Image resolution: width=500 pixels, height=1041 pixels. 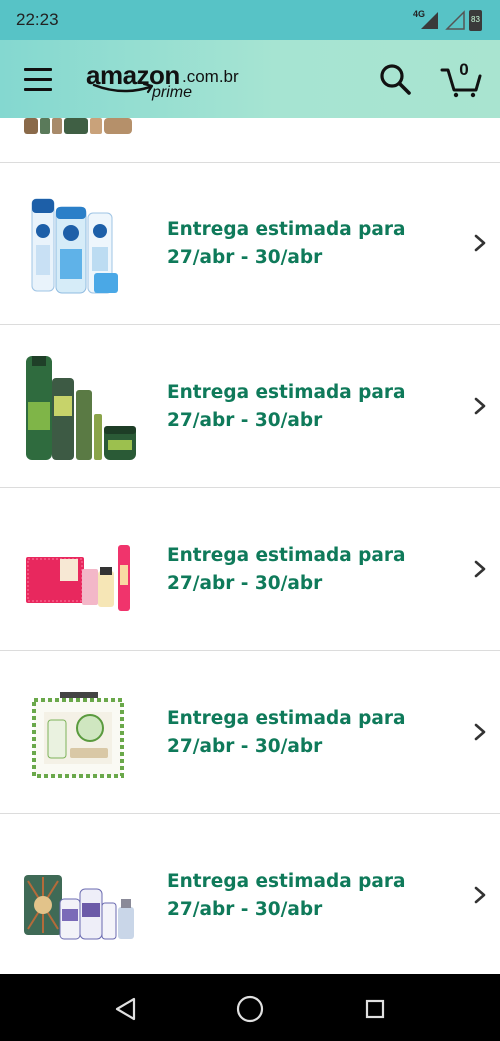 I want to click on search-button, so click(x=395, y=79).